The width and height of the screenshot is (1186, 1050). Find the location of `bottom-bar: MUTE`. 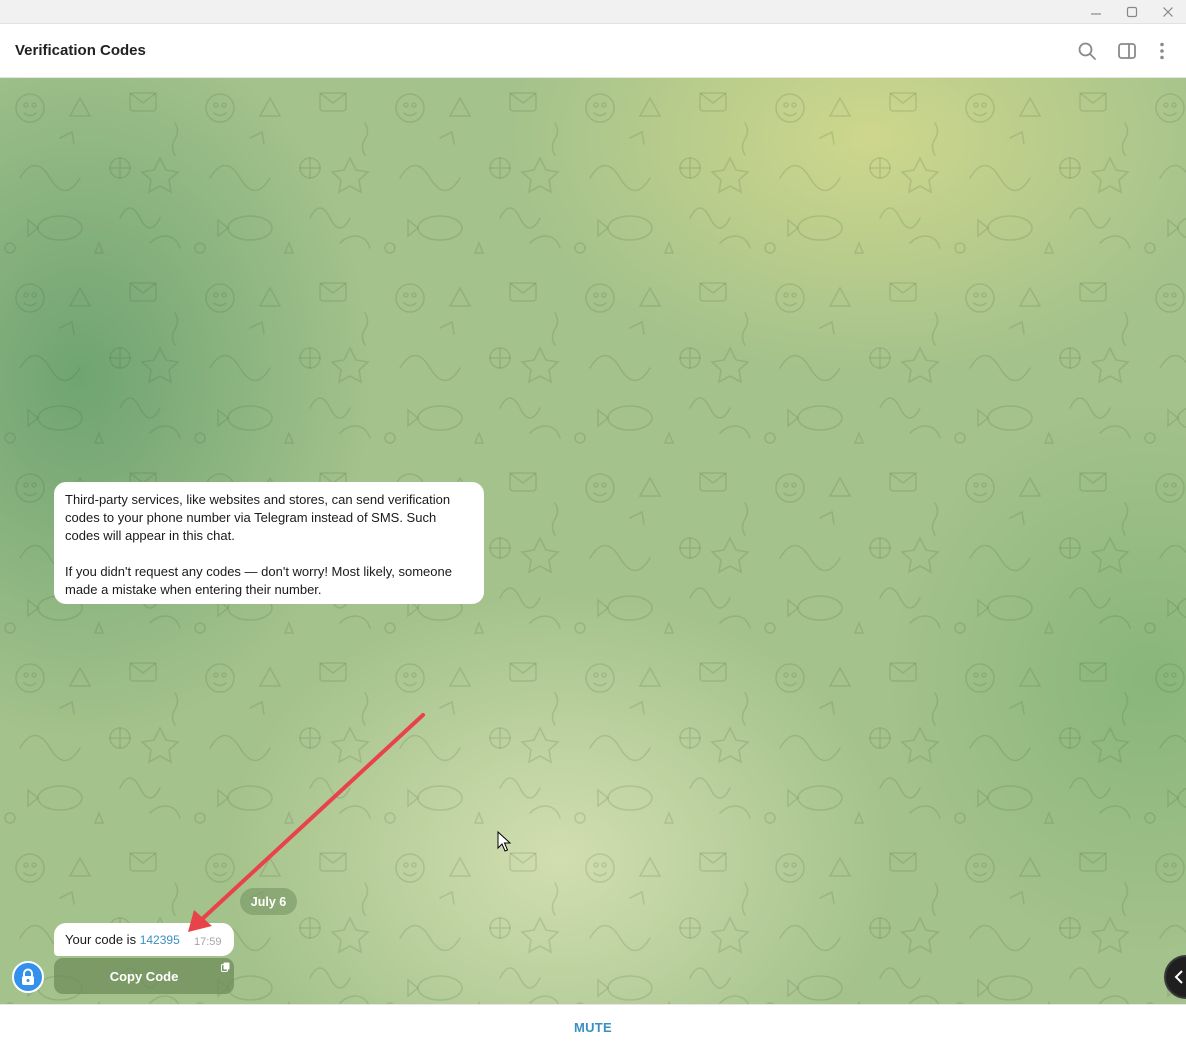

bottom-bar: MUTE is located at coordinates (593, 1027).